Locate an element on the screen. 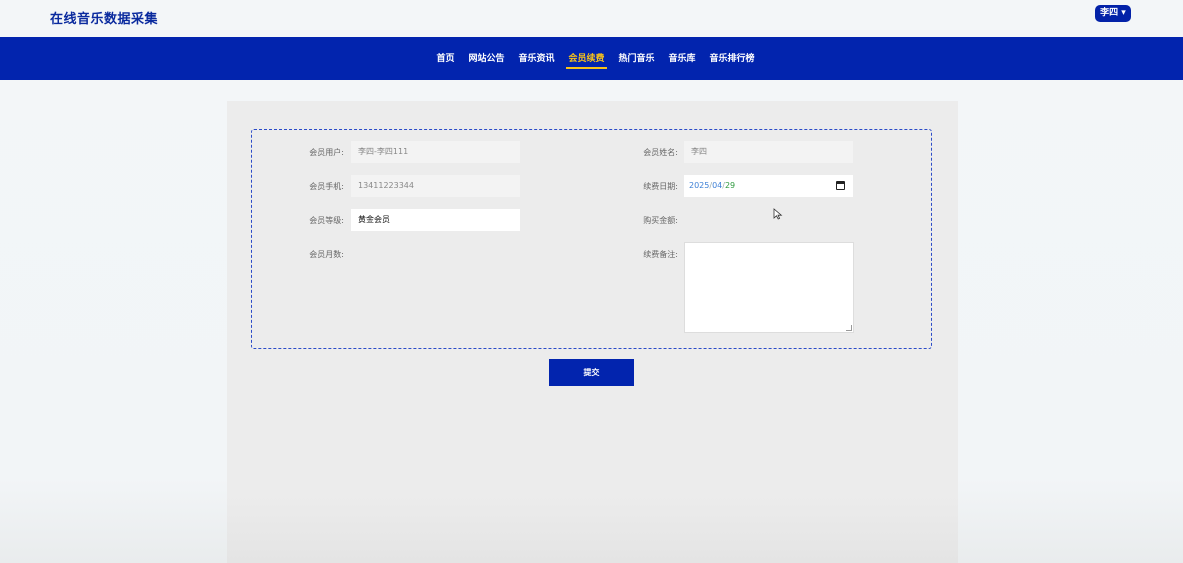  nav-item-member-renewal: 会员续费 is located at coordinates (586, 59).